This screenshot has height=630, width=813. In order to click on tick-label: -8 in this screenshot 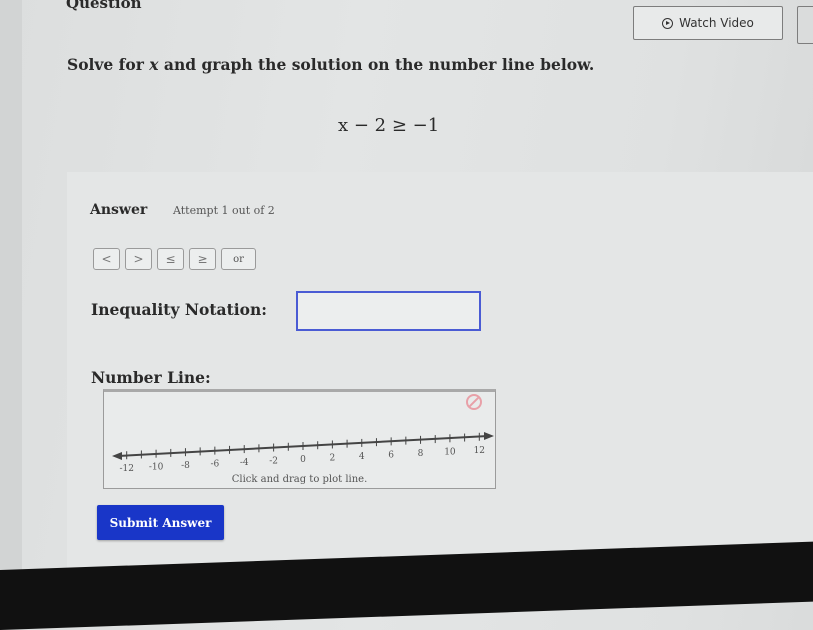, I will do `click(185, 466)`.